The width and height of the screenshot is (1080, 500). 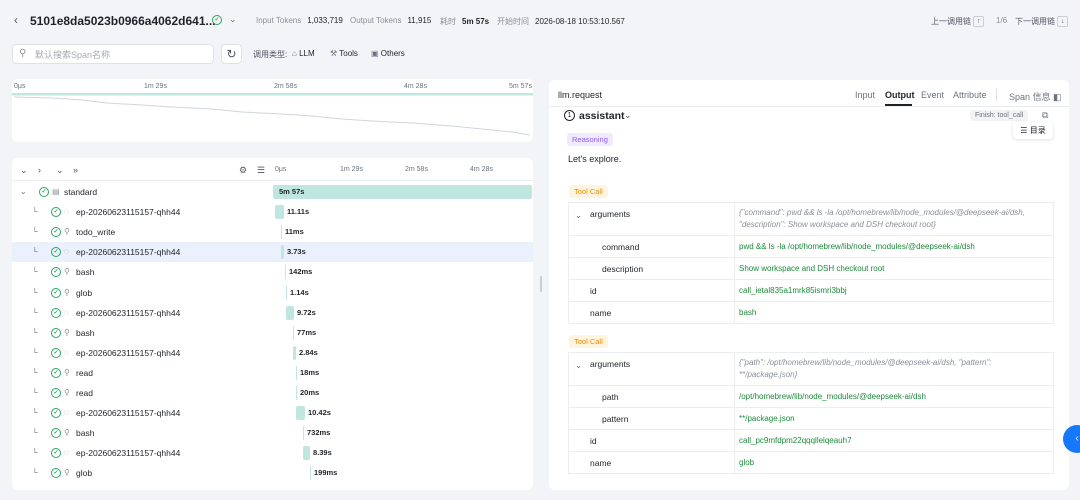 What do you see at coordinates (272, 252) in the screenshot?
I see `span-row: └ ✓ ◌ ep-20260623115157-qhh44 3.73s` at bounding box center [272, 252].